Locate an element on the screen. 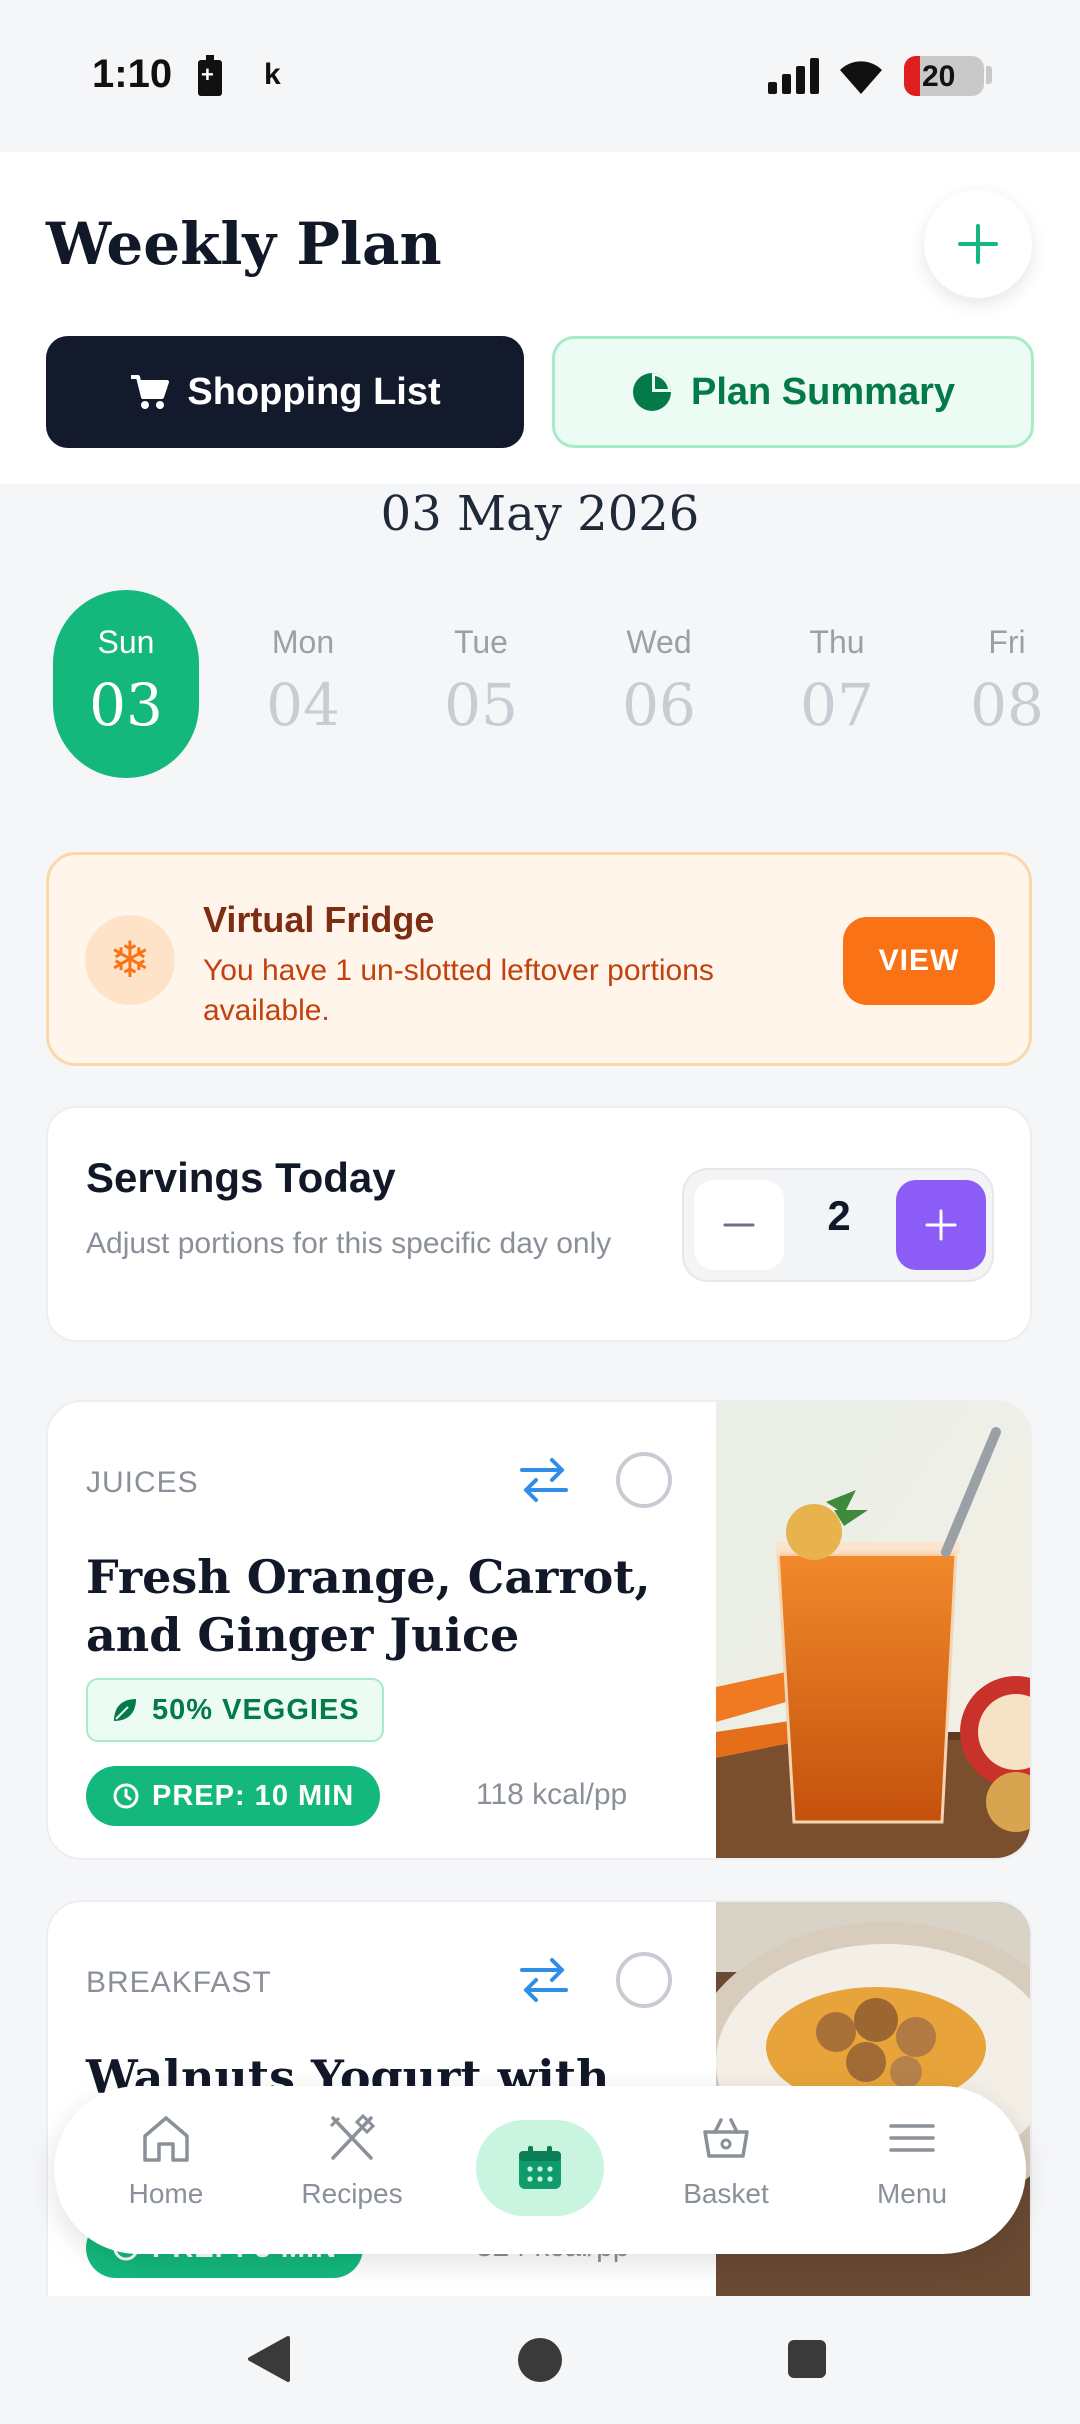 The height and width of the screenshot is (2424, 1080). basket-icon is located at coordinates (726, 2138).